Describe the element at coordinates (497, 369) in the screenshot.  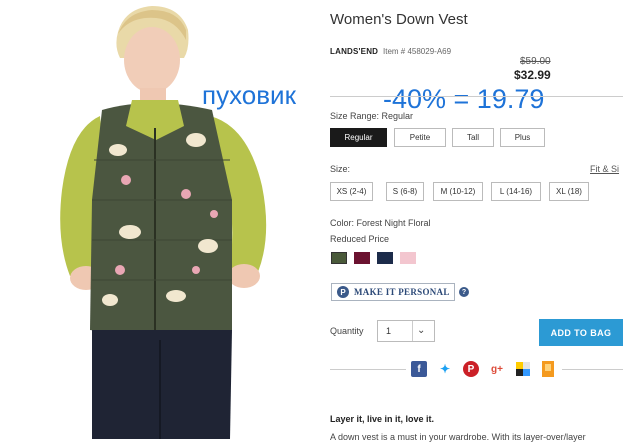
I see `google-plus-icon: g+` at that location.